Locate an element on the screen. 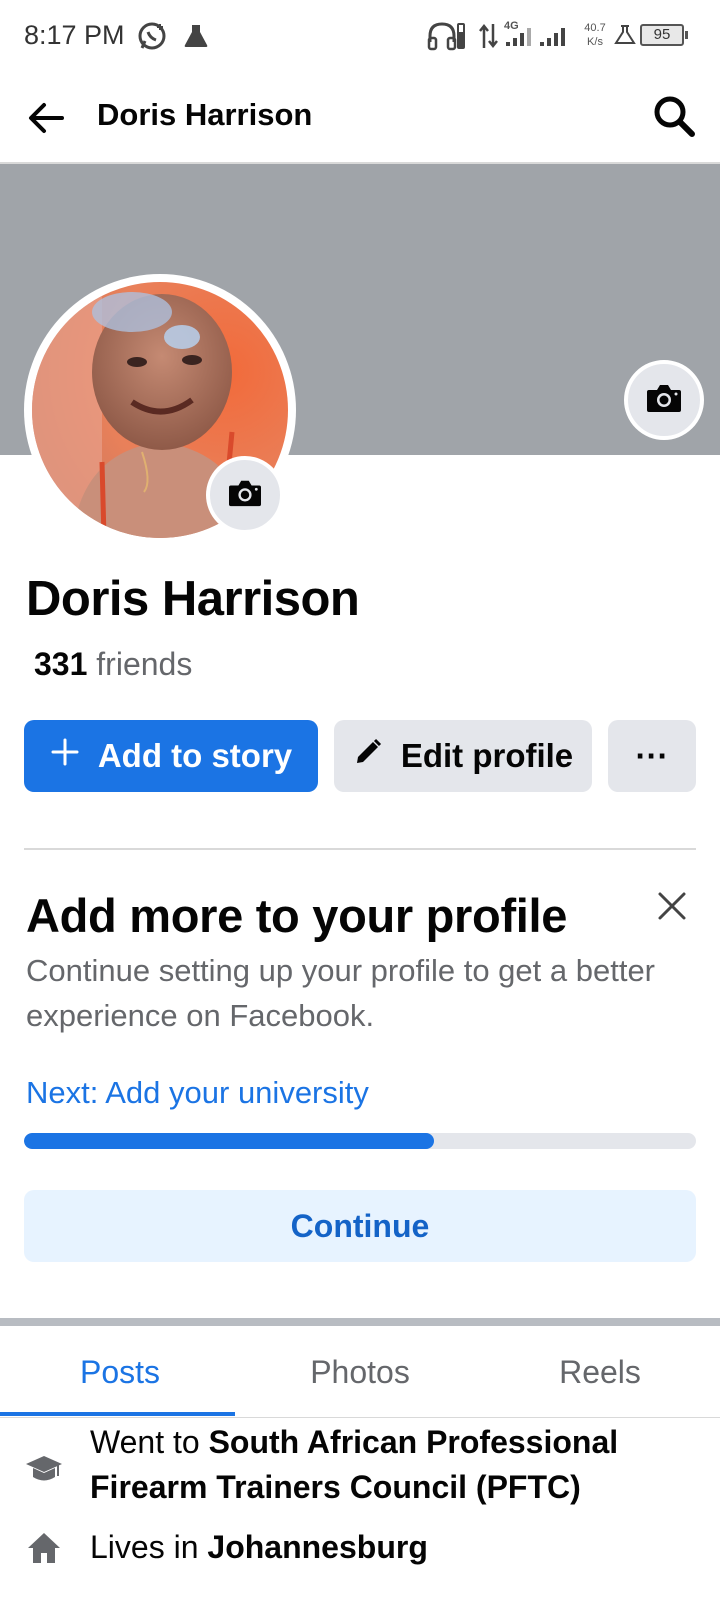  progress-fill is located at coordinates (229, 1141).